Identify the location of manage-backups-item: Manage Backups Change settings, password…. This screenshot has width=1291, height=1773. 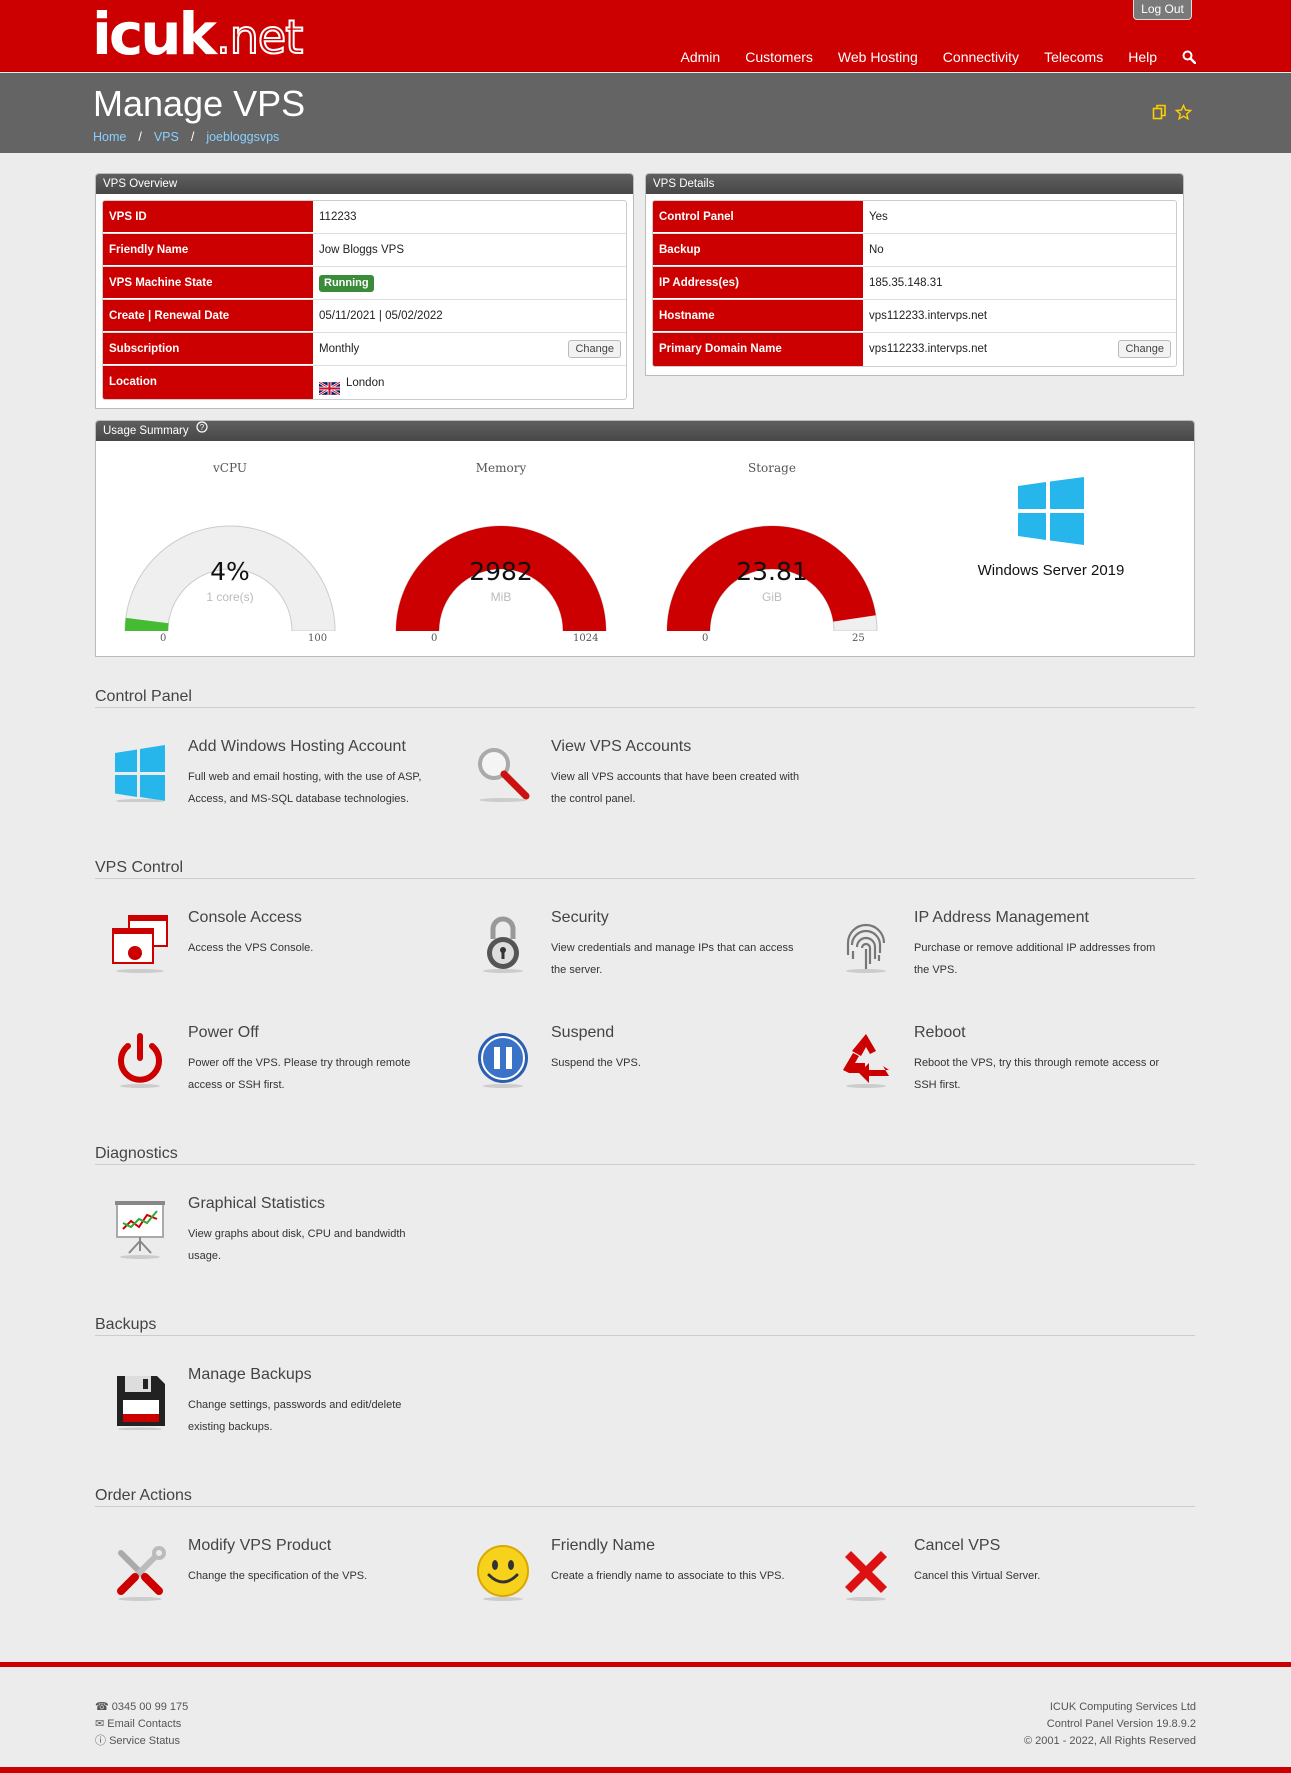
(265, 1406).